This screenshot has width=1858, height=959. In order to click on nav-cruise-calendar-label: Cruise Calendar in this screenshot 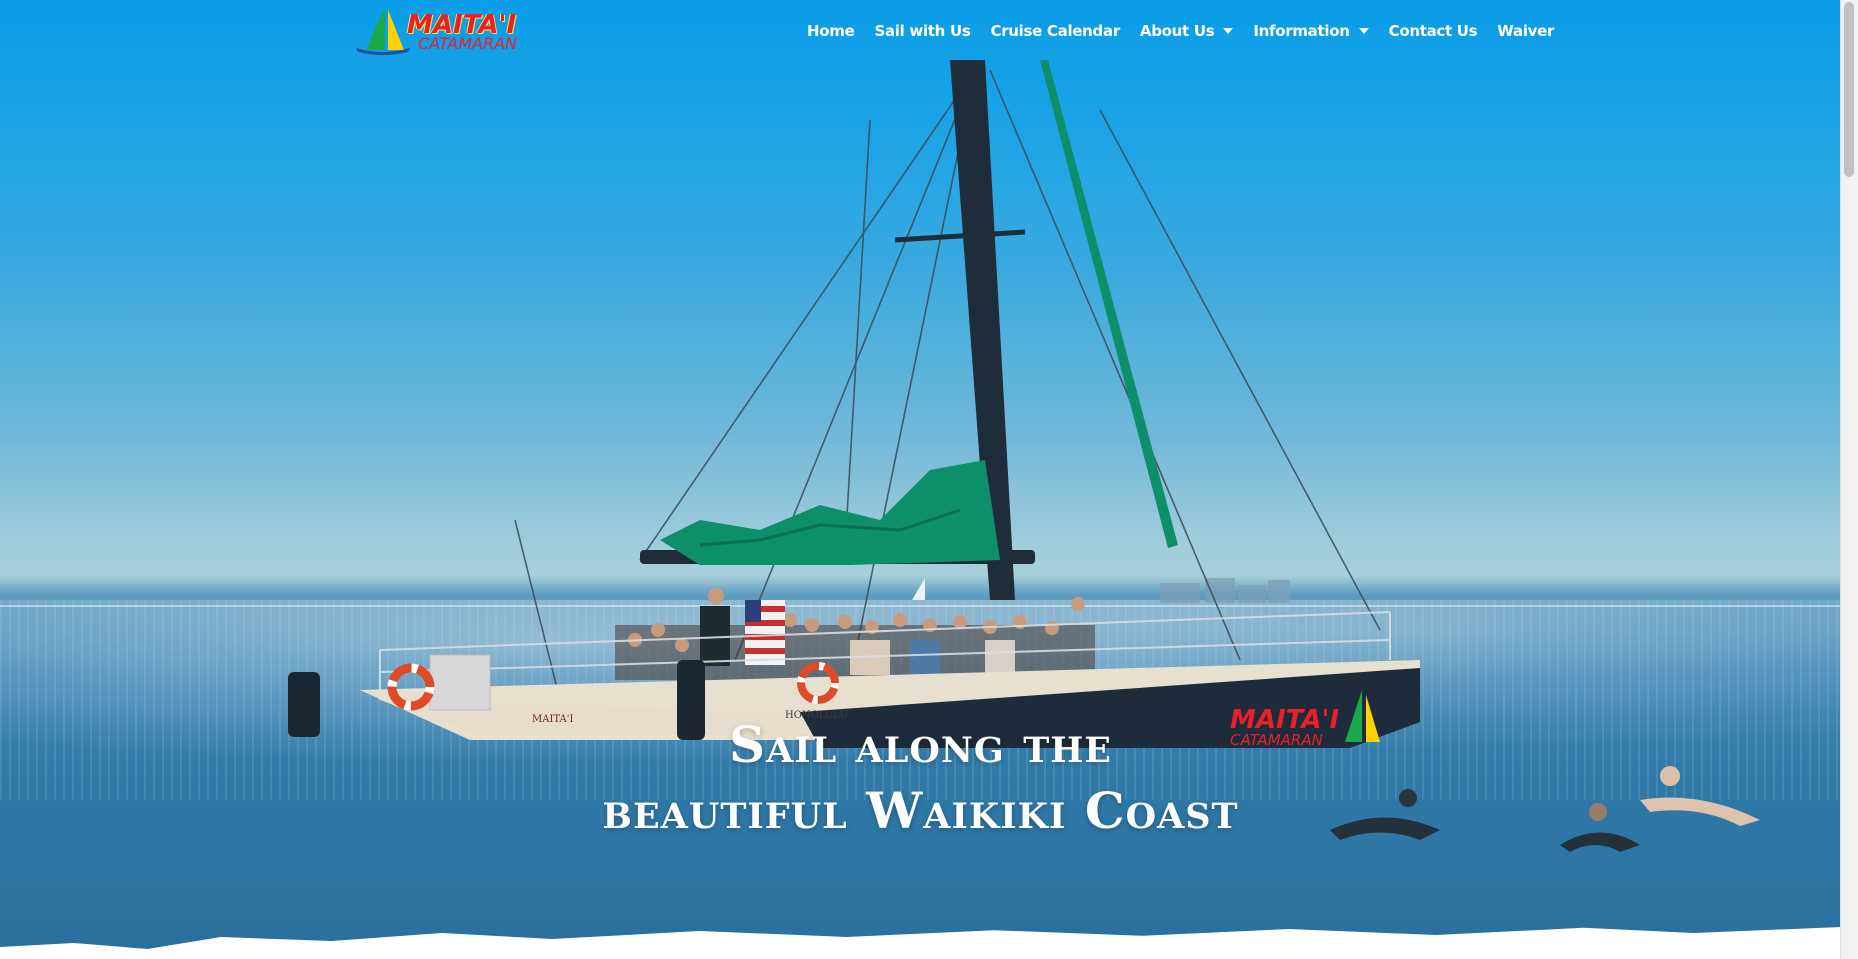, I will do `click(1055, 31)`.